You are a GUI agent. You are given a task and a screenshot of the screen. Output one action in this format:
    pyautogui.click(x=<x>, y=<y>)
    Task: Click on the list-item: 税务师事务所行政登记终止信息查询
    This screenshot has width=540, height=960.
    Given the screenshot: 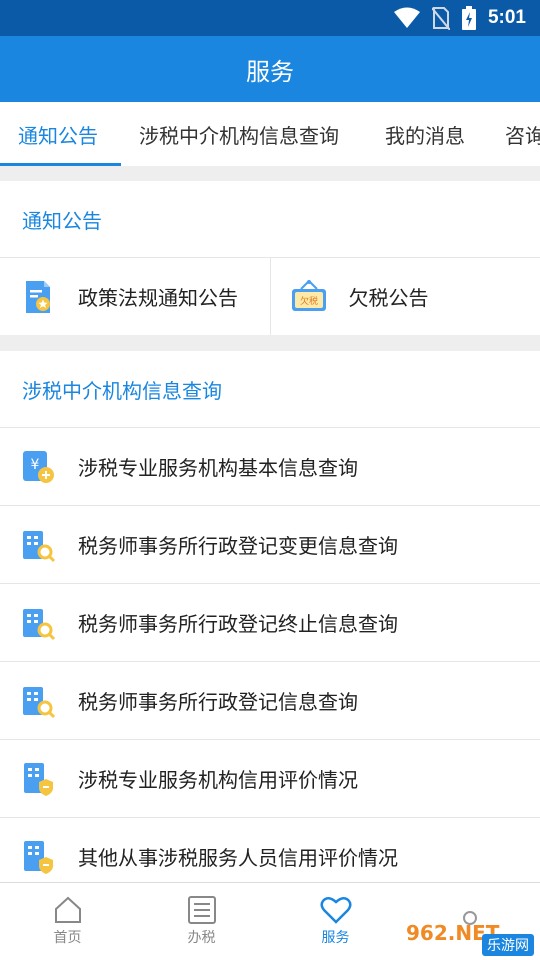 What is the action you would take?
    pyautogui.click(x=270, y=623)
    